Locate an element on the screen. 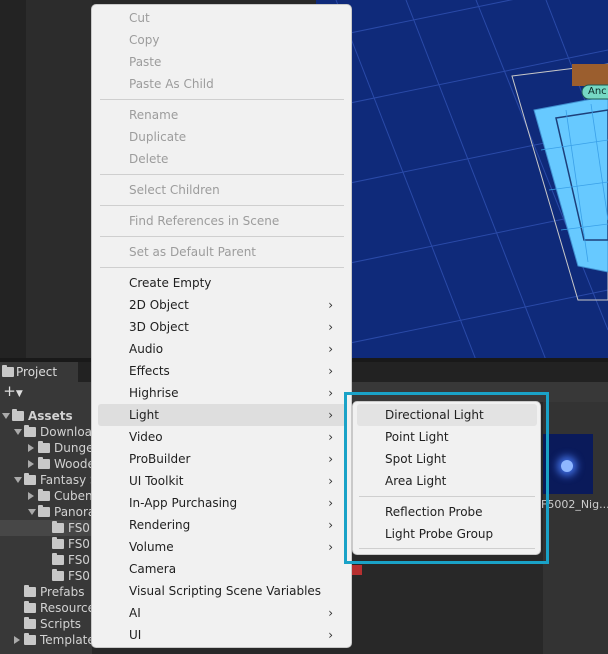 This screenshot has width=608, height=654. menu-item-label: Volume is located at coordinates (151, 547).